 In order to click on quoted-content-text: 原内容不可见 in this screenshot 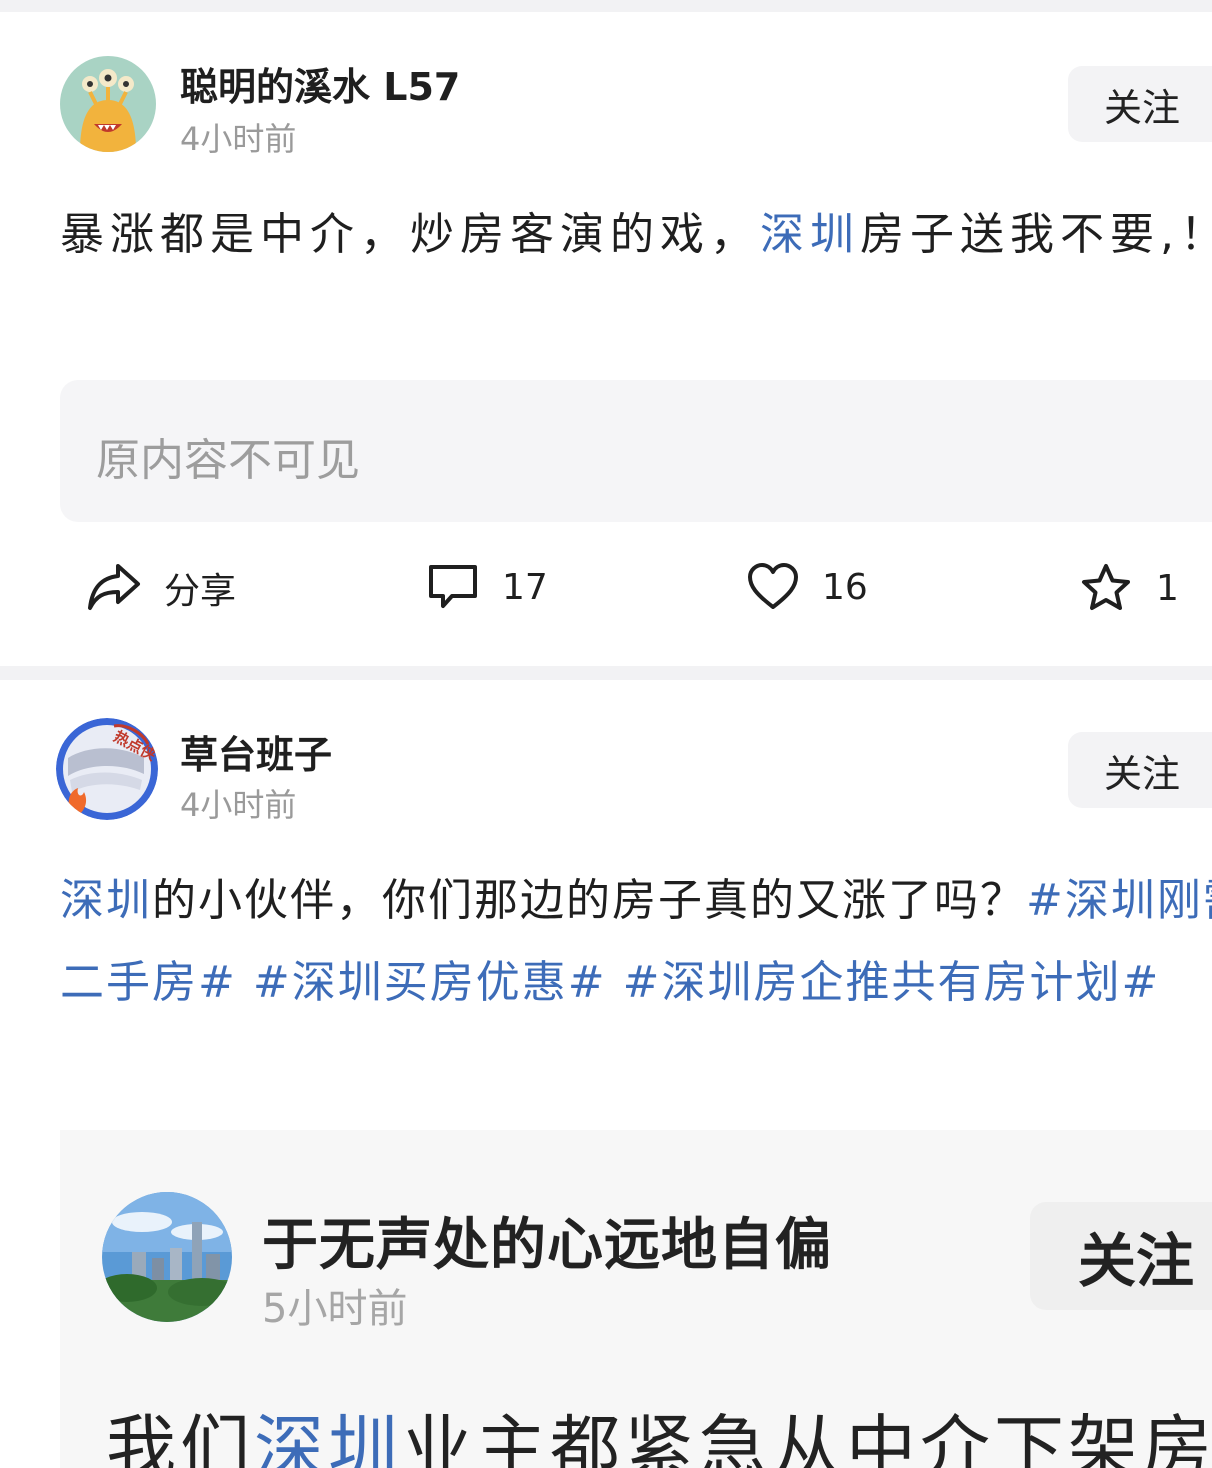, I will do `click(228, 460)`.